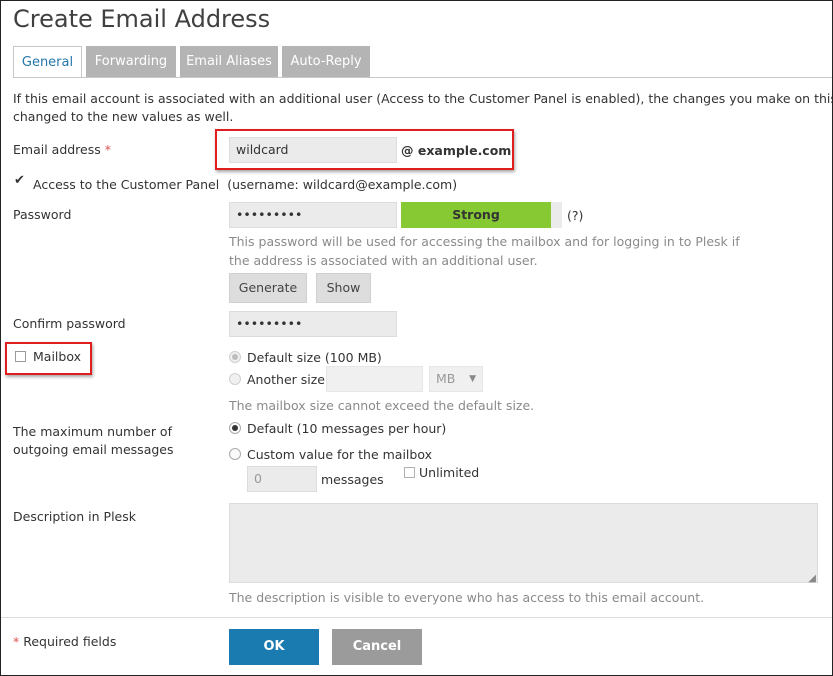  I want to click on required-fields-note: * Required fields, so click(64, 641).